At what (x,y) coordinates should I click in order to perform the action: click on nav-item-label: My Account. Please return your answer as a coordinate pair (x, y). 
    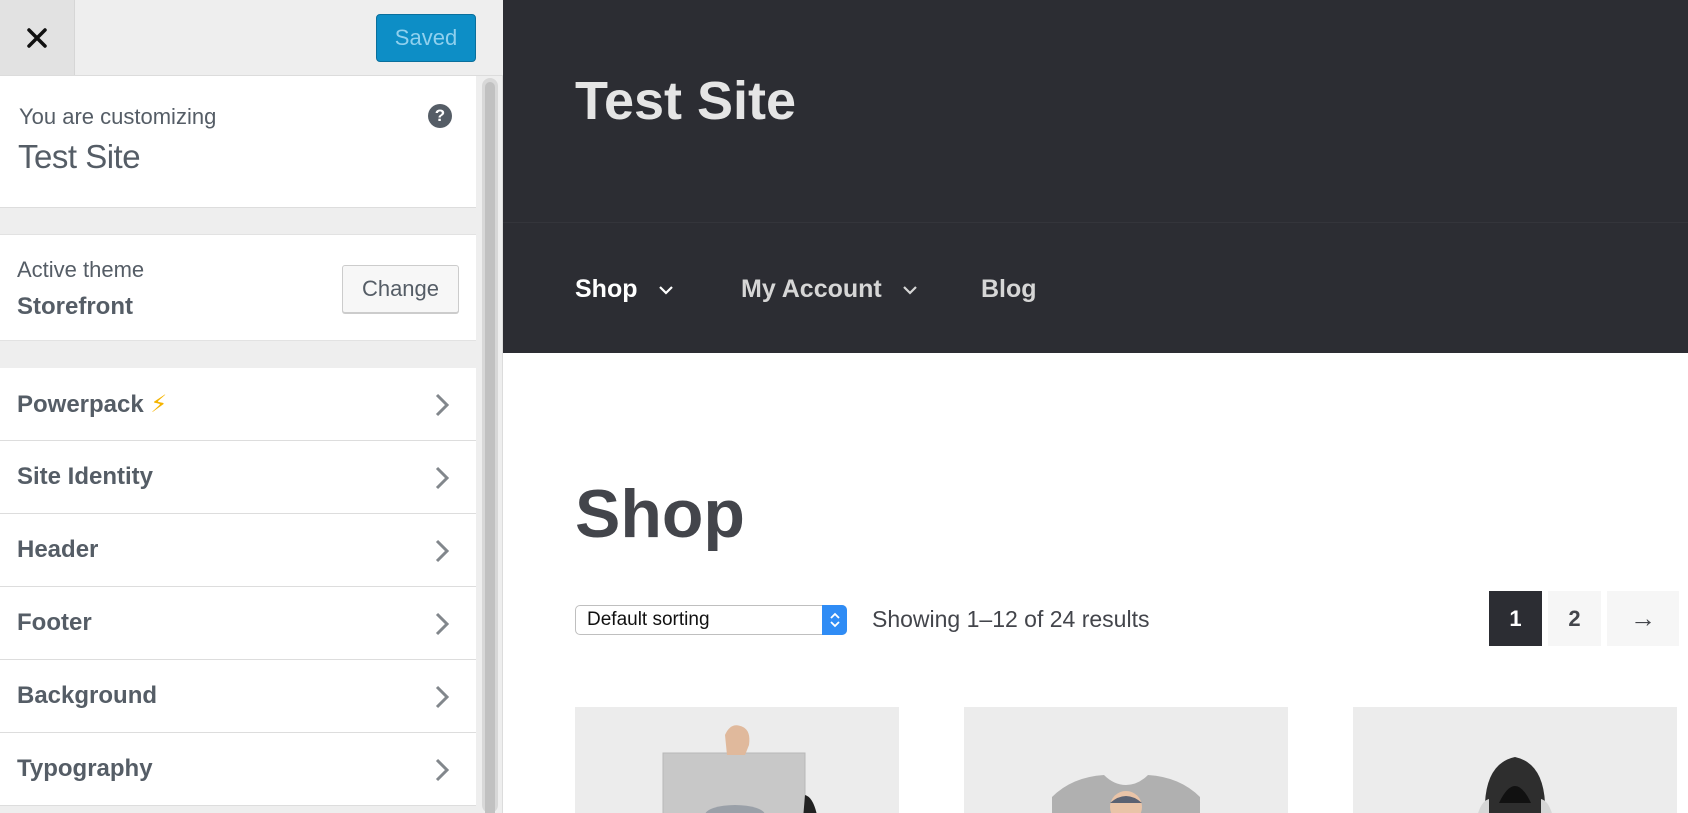
    Looking at the image, I should click on (811, 289).